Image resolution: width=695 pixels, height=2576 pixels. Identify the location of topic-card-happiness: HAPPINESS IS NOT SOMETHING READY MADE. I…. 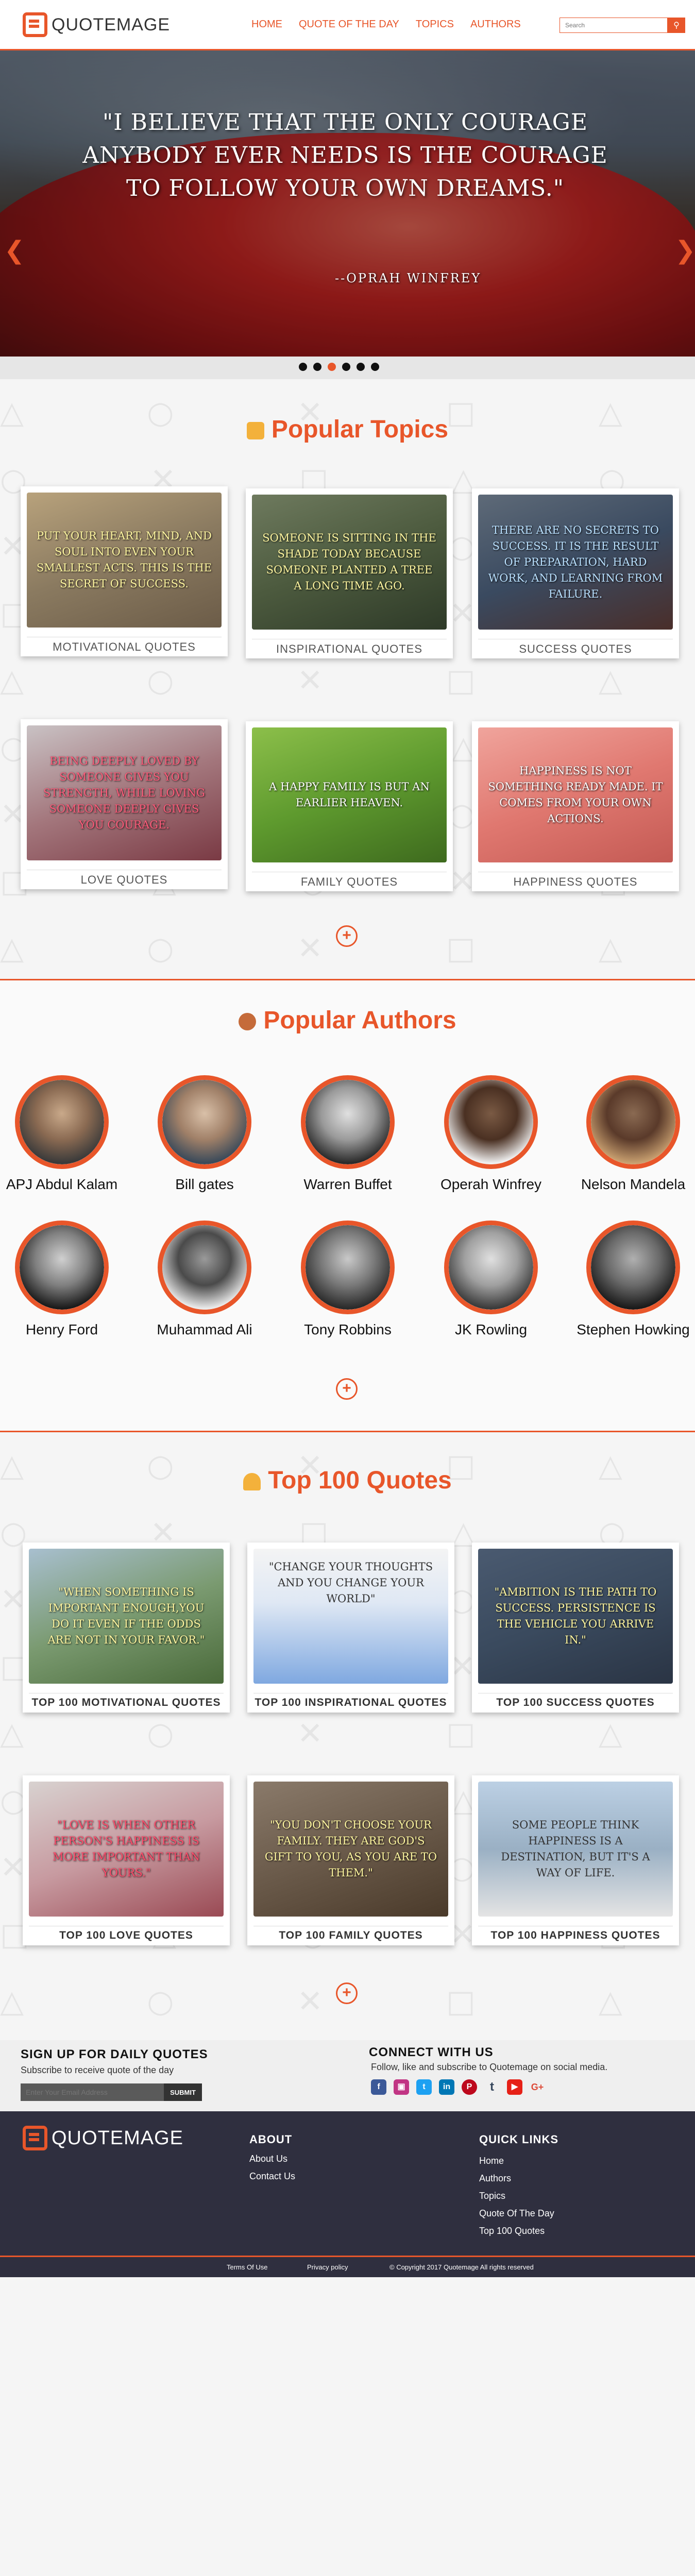
(575, 806).